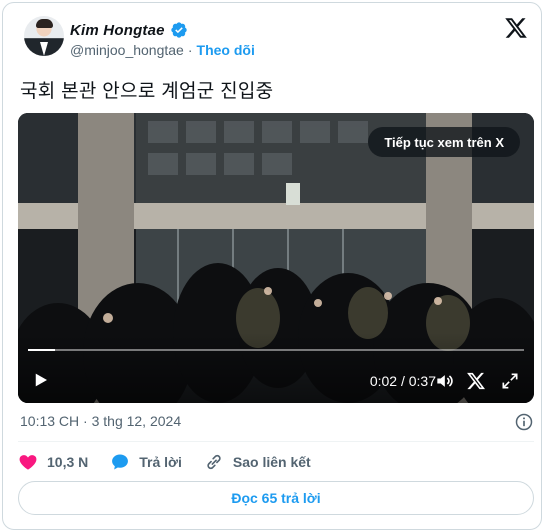 The image size is (544, 532). I want to click on author-name-row: Kim Hongtae, so click(129, 30).